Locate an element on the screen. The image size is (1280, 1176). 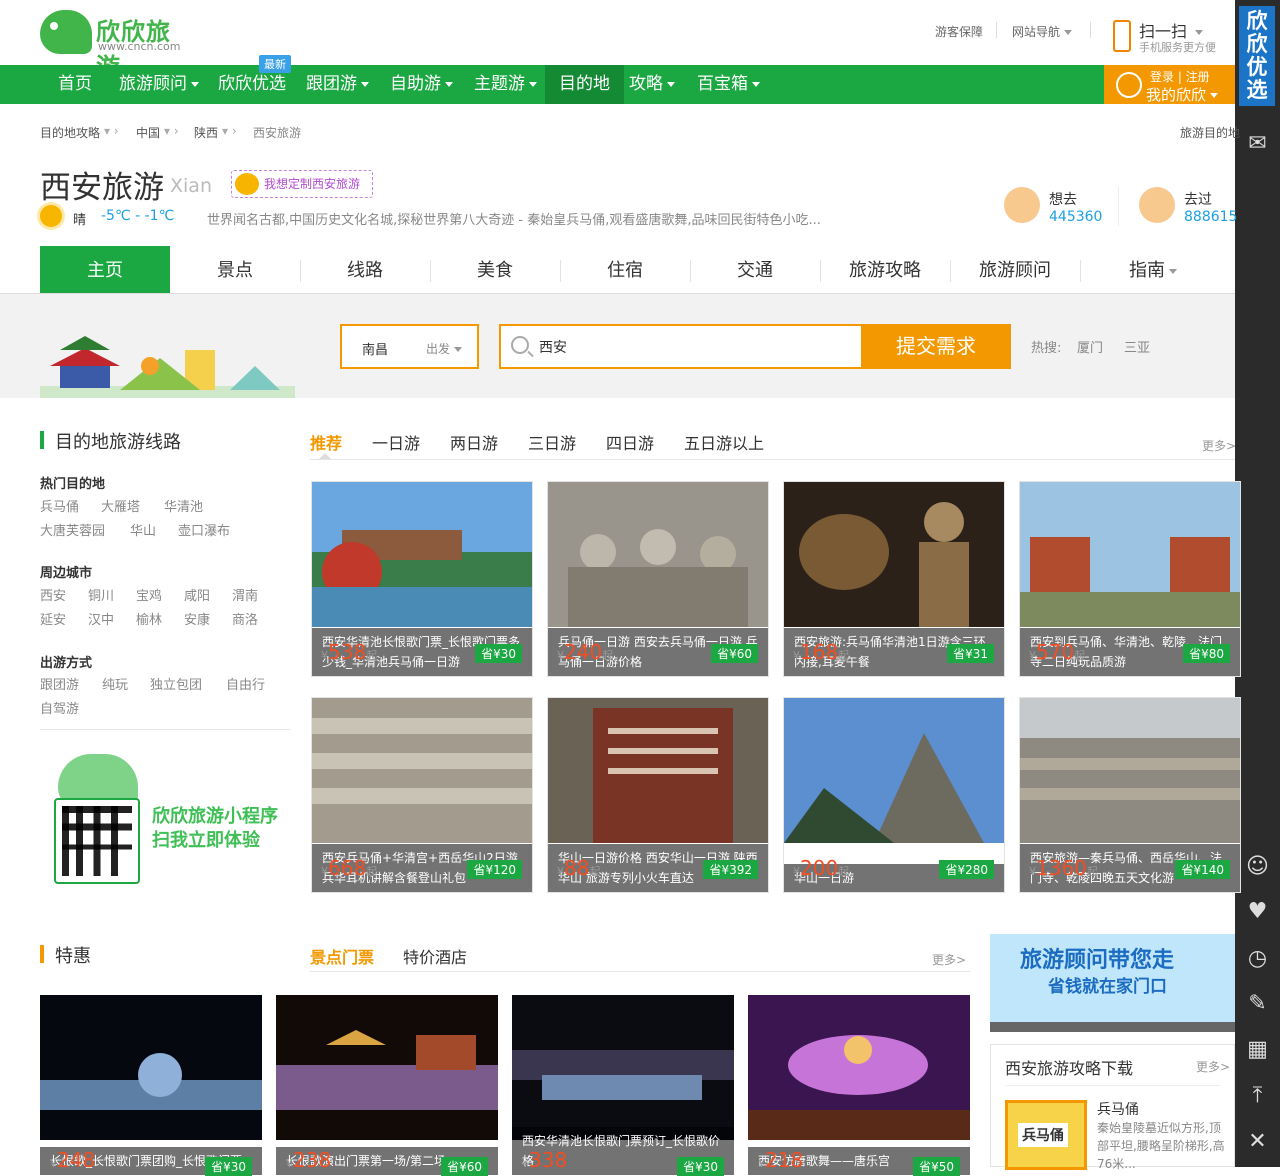
wechat-icon: ✉ is located at coordinates (1257, 144).